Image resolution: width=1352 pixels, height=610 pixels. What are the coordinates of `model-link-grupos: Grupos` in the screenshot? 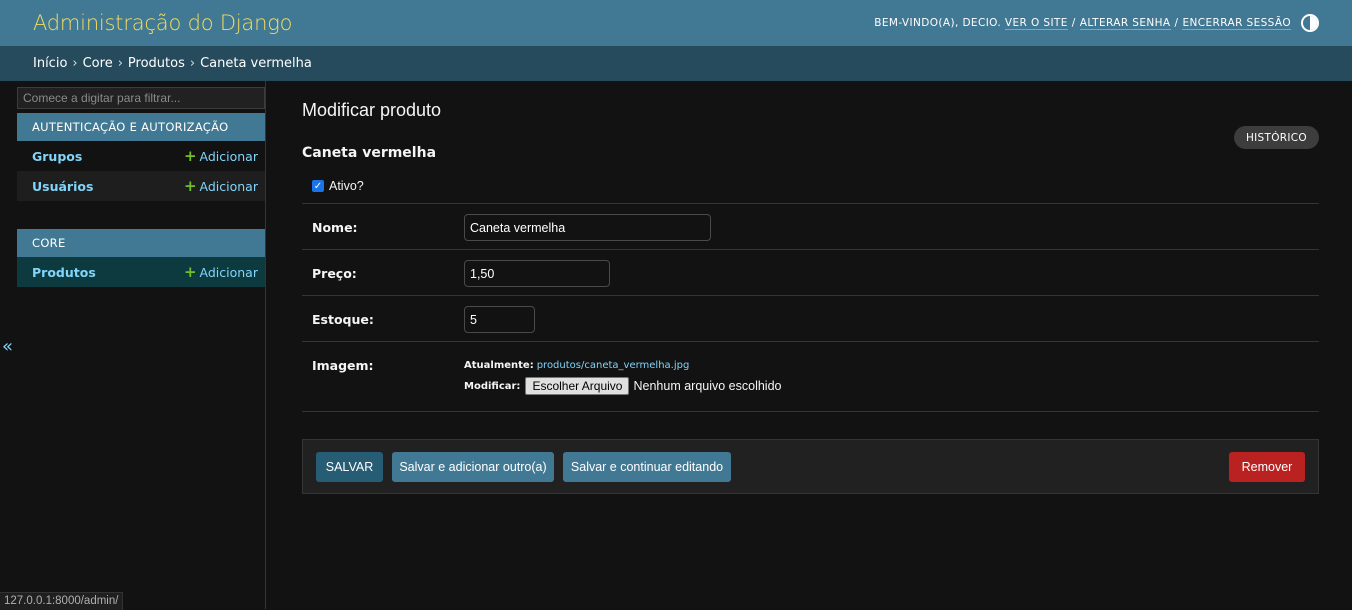 It's located at (57, 156).